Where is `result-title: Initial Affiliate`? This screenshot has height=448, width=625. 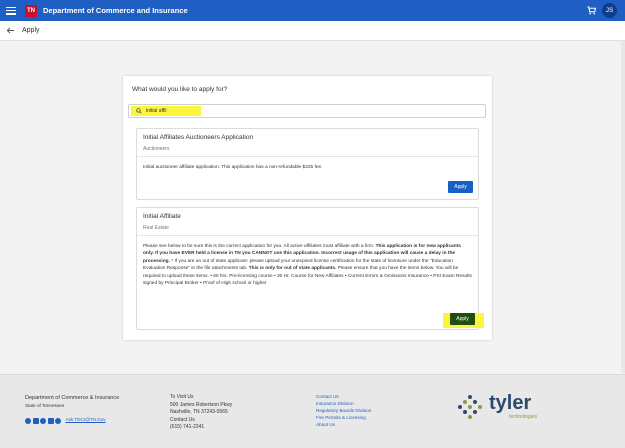 result-title: Initial Affiliate is located at coordinates (162, 216).